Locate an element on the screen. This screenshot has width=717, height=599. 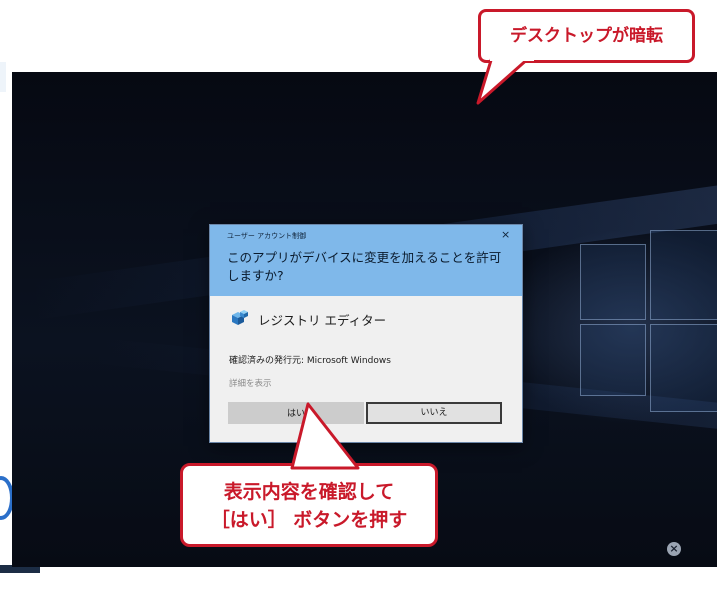
callout-top-text: デスクトップが暗転 is located at coordinates (586, 36).